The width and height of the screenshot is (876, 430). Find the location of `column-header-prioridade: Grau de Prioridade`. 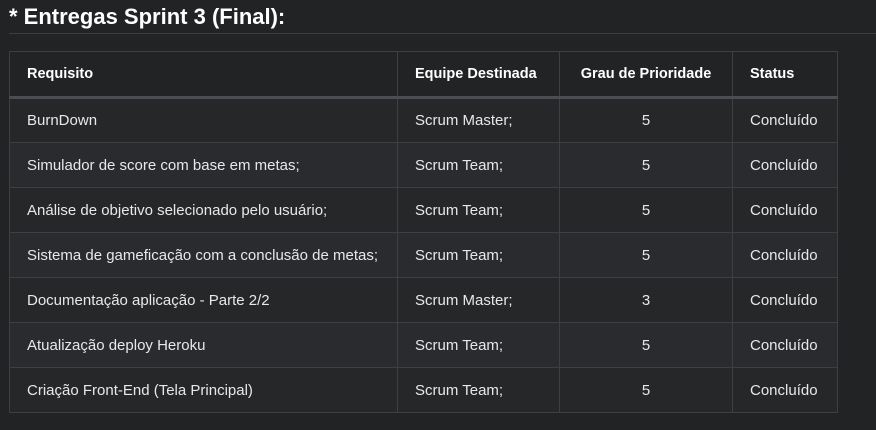

column-header-prioridade: Grau de Prioridade is located at coordinates (646, 75).